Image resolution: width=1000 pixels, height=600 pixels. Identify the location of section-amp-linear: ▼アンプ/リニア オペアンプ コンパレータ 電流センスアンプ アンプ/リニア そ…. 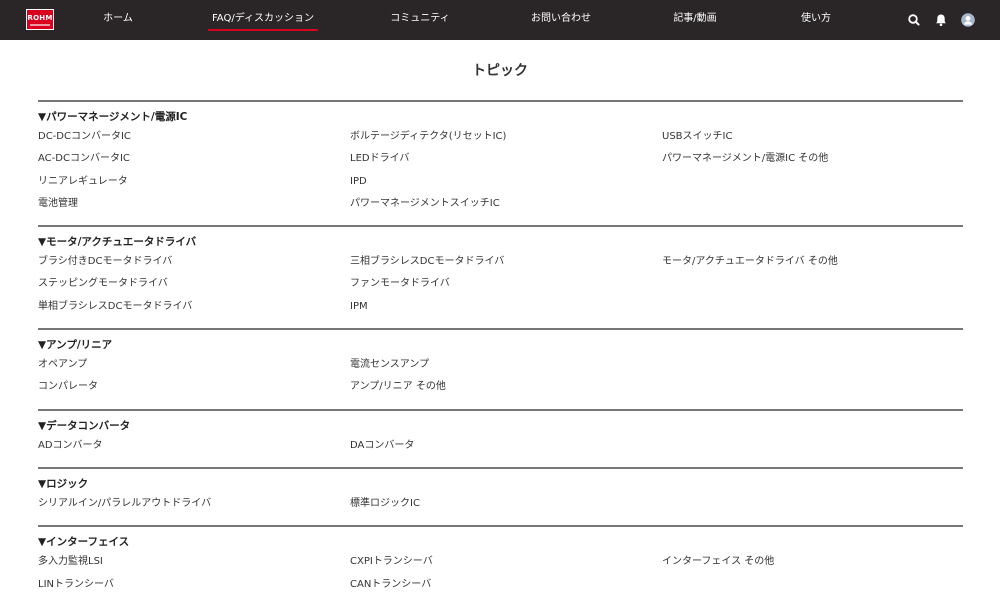
(500, 363).